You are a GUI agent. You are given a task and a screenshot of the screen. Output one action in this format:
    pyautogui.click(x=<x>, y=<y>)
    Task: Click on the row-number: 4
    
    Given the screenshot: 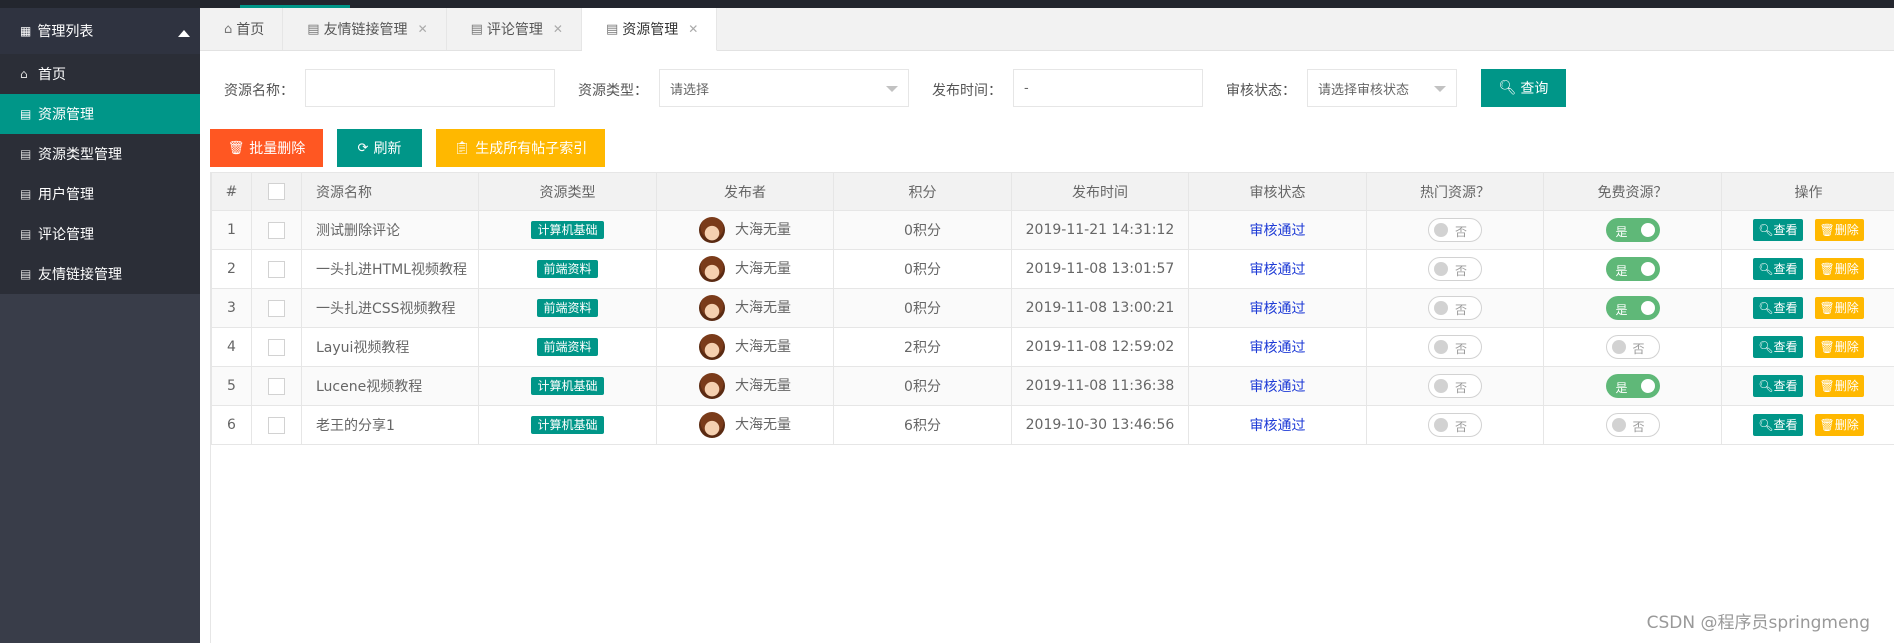 What is the action you would take?
    pyautogui.click(x=231, y=347)
    